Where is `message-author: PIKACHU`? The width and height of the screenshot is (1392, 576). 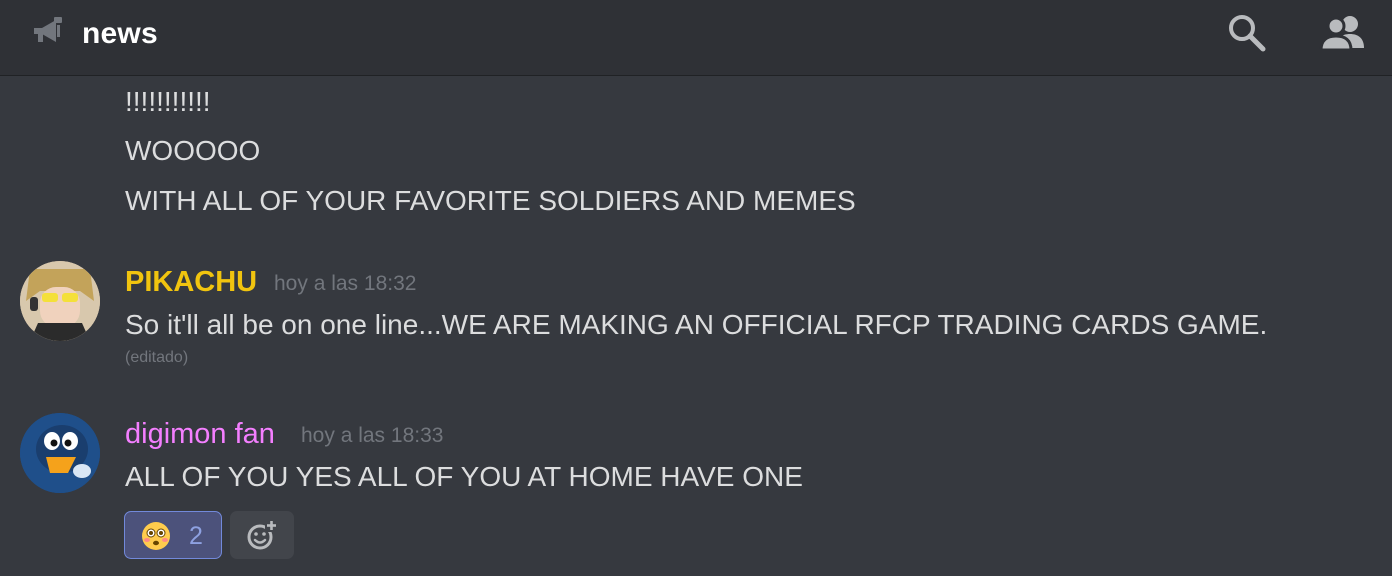
message-author: PIKACHU is located at coordinates (191, 282).